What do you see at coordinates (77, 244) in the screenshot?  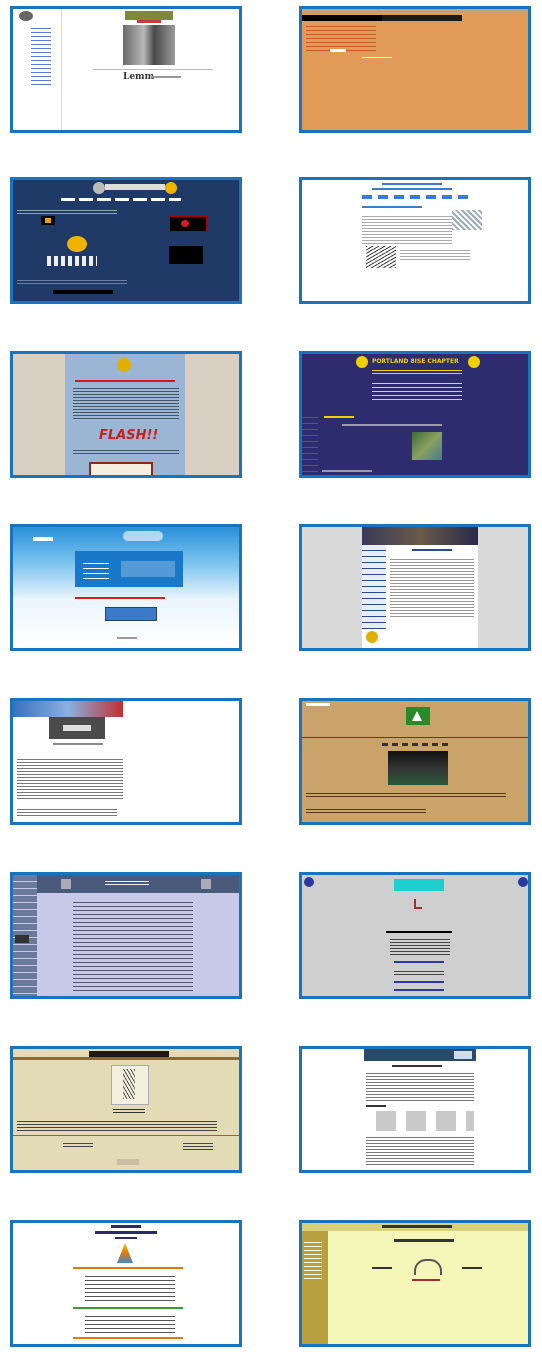 I see `gold-seal-icon` at bounding box center [77, 244].